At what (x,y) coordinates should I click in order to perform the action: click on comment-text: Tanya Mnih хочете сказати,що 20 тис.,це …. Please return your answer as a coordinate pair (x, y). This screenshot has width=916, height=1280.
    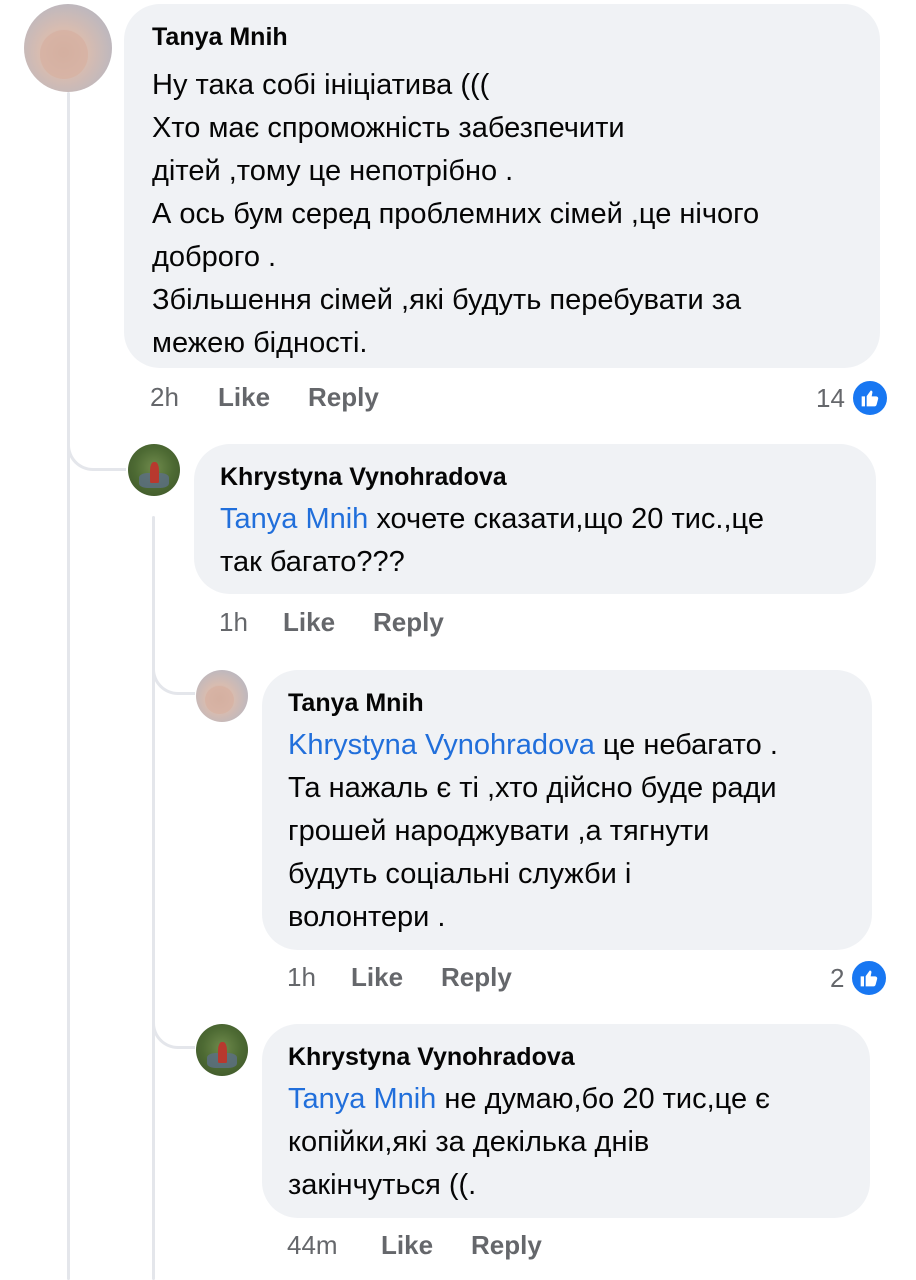
    Looking at the image, I should click on (492, 540).